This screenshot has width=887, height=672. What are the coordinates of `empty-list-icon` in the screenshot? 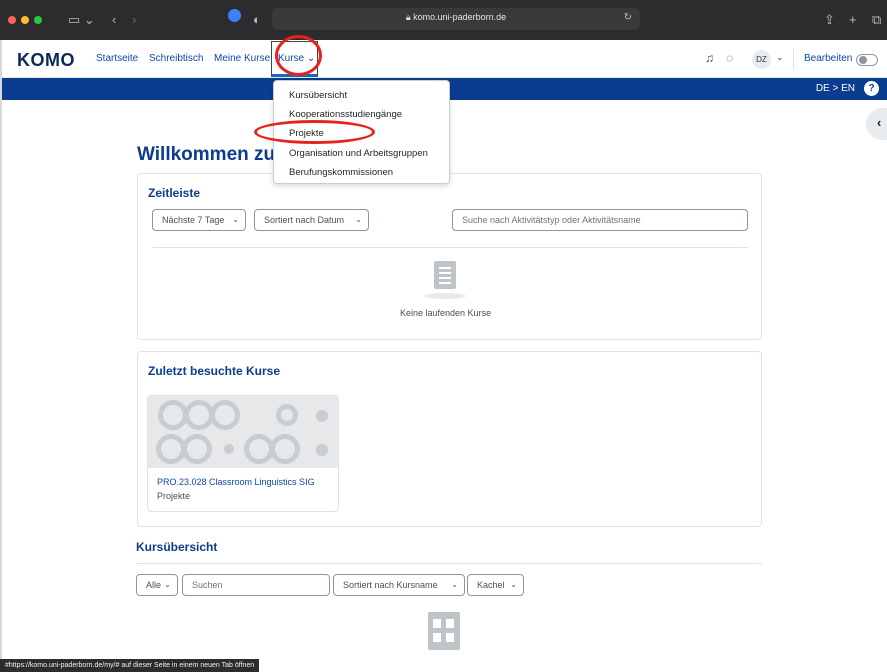 It's located at (445, 275).